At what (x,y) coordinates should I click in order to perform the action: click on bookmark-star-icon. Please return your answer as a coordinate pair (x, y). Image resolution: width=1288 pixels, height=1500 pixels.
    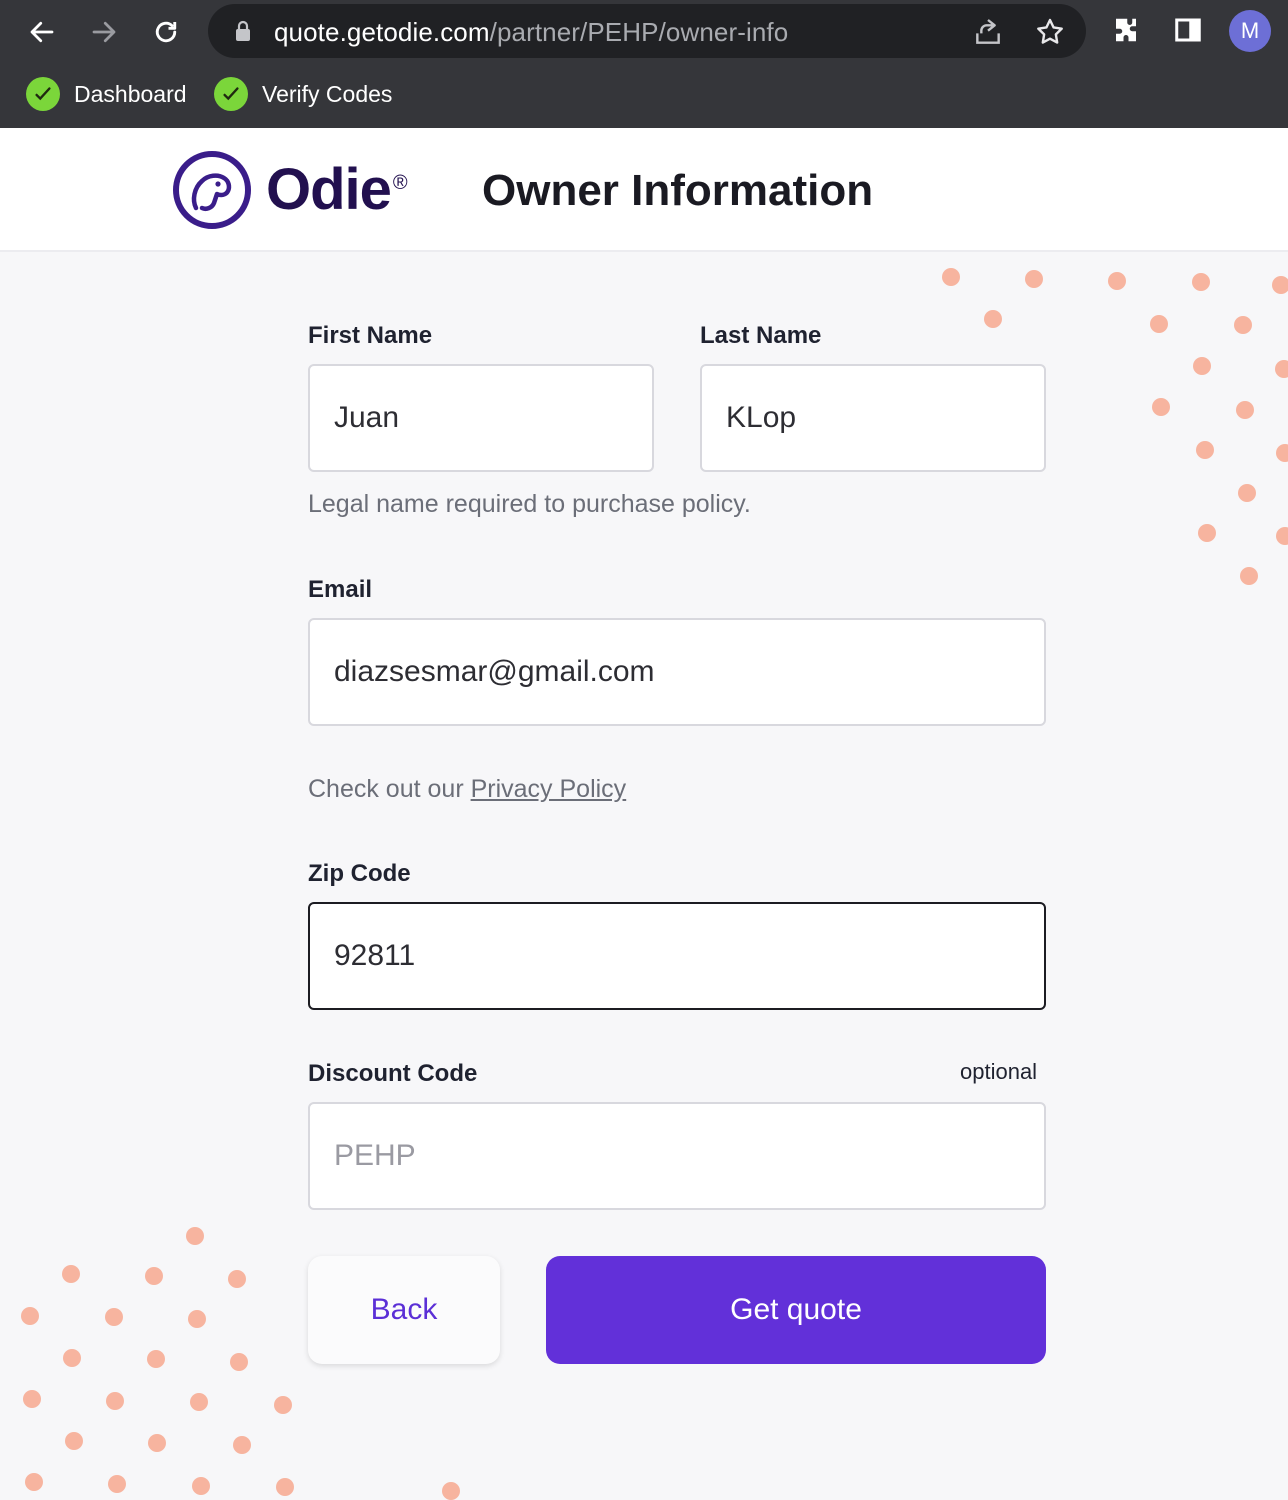
    Looking at the image, I should click on (1050, 32).